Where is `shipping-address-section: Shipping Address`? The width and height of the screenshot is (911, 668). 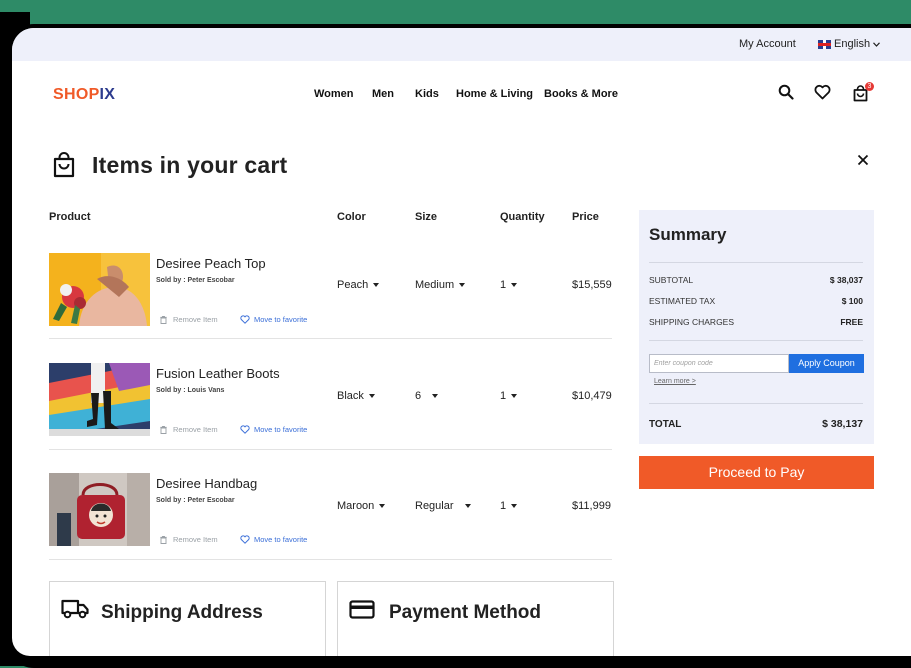 shipping-address-section: Shipping Address is located at coordinates (187, 618).